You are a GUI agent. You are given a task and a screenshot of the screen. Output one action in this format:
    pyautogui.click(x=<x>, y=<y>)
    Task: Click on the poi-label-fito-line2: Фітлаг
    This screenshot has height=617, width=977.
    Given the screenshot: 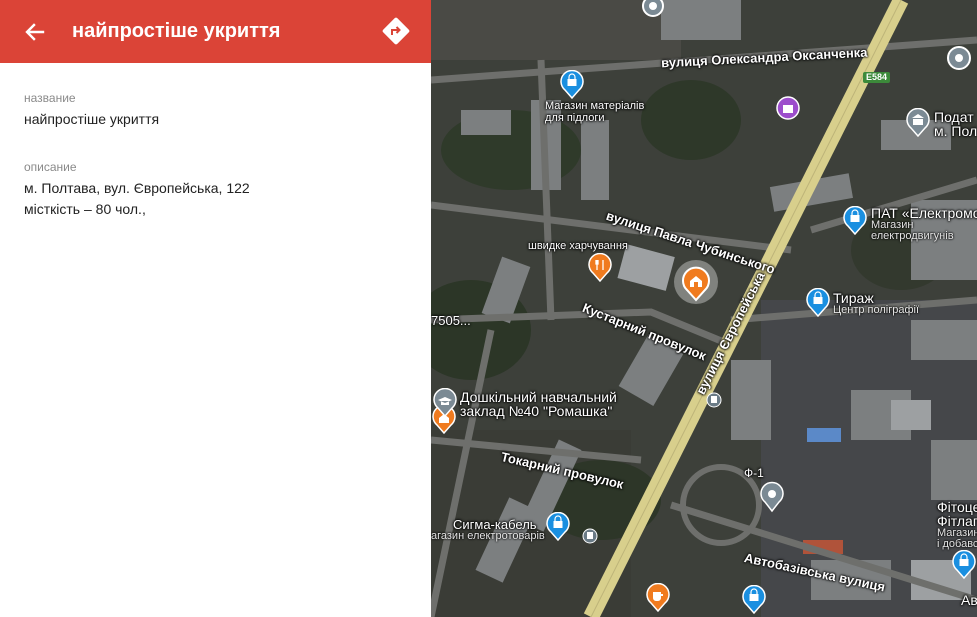 What is the action you would take?
    pyautogui.click(x=957, y=521)
    